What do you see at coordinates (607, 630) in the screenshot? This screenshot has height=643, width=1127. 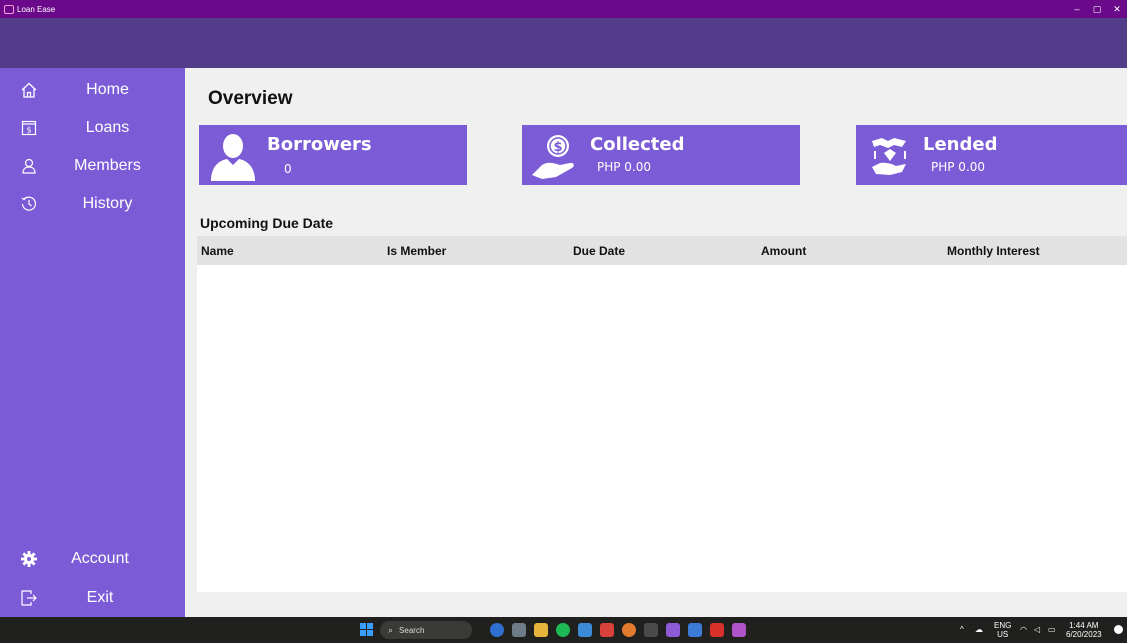 I see `taskbar-app-office-icon` at bounding box center [607, 630].